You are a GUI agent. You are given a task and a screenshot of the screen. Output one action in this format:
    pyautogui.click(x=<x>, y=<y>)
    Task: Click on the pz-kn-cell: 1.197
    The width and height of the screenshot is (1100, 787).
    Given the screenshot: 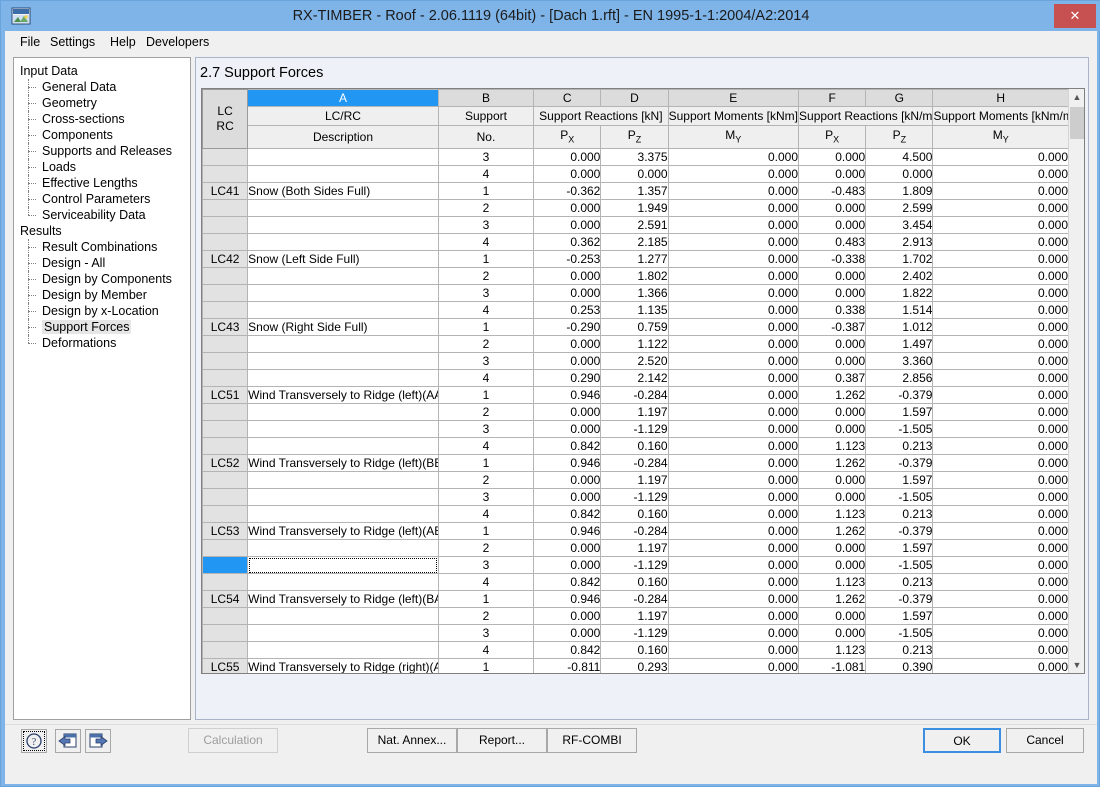 What is the action you would take?
    pyautogui.click(x=634, y=480)
    